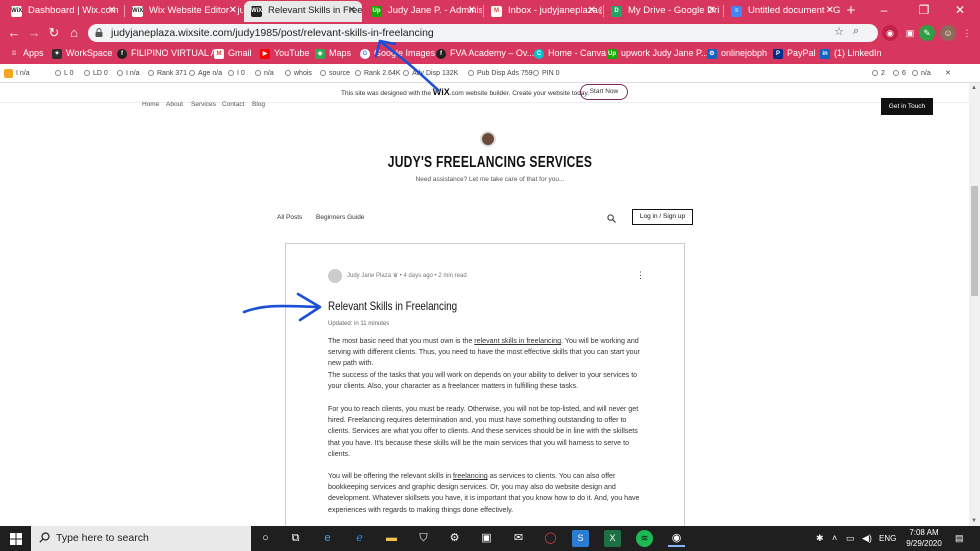 This screenshot has height=551, width=980. Describe the element at coordinates (794, 54) in the screenshot. I see `bookmark-paypal: P PayPal` at that location.